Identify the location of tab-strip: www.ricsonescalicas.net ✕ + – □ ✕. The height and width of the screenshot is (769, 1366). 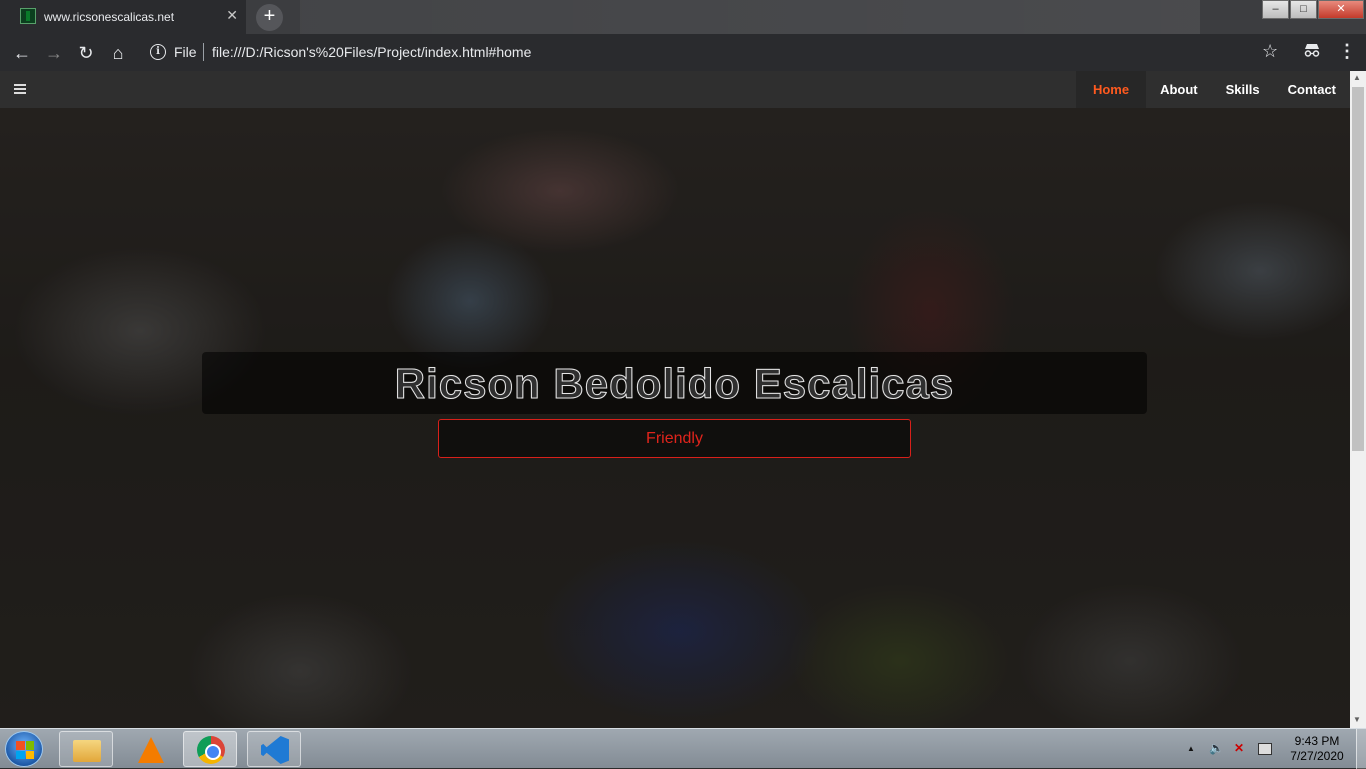
(683, 17).